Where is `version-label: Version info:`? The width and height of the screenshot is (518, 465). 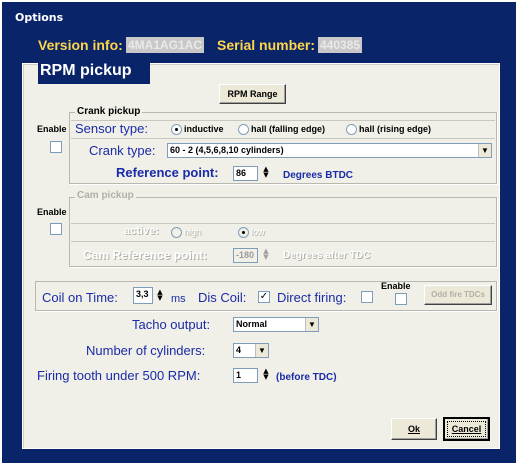
version-label: Version info: is located at coordinates (80, 45).